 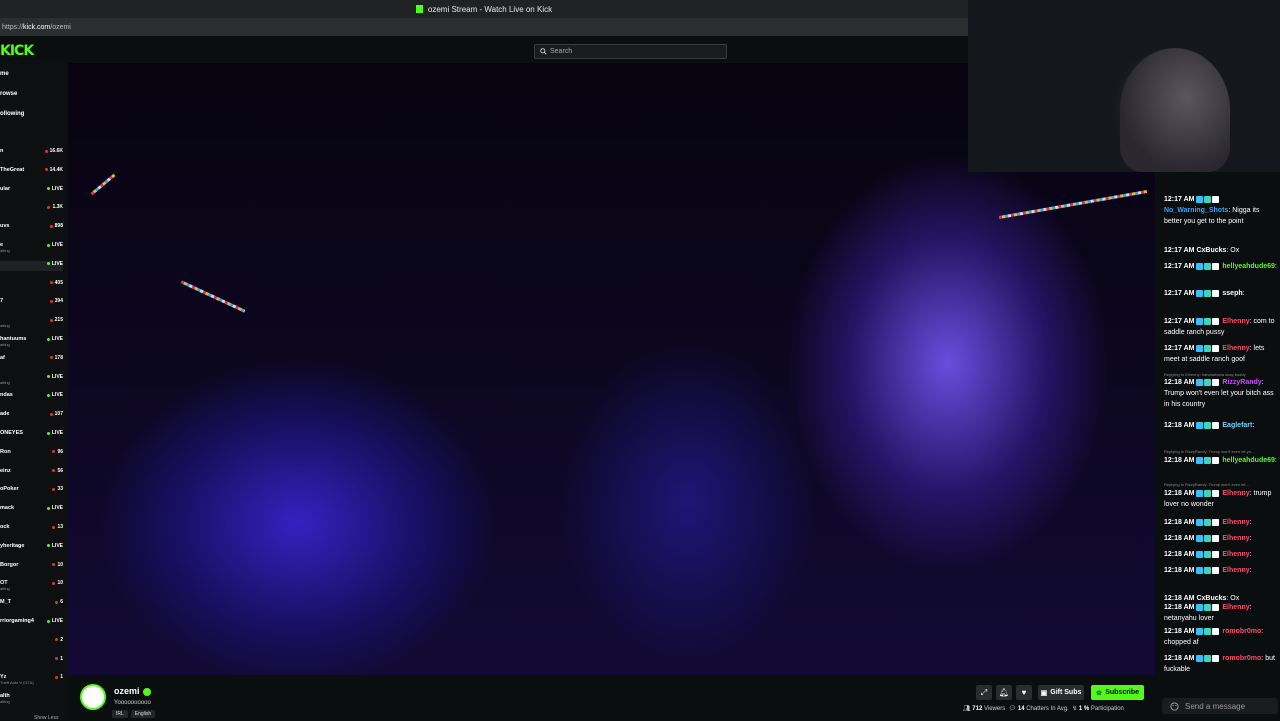 I want to click on sidebar-channel: hantuums atting LIVE, so click(x=31, y=341).